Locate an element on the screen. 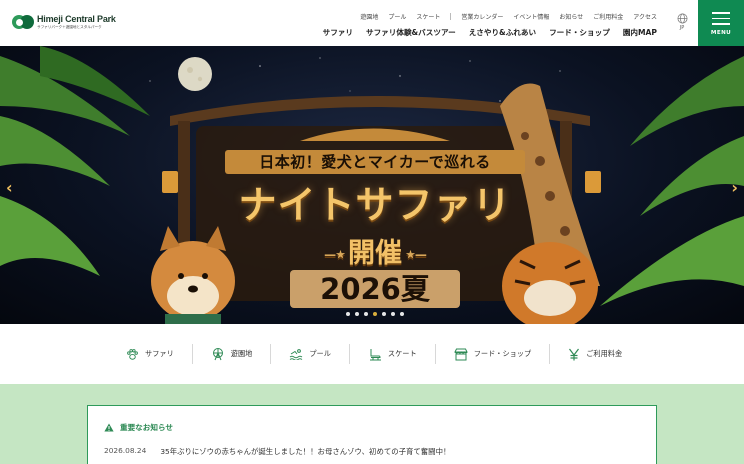 The height and width of the screenshot is (464, 744). ornament-right-icon: ★— is located at coordinates (414, 254).